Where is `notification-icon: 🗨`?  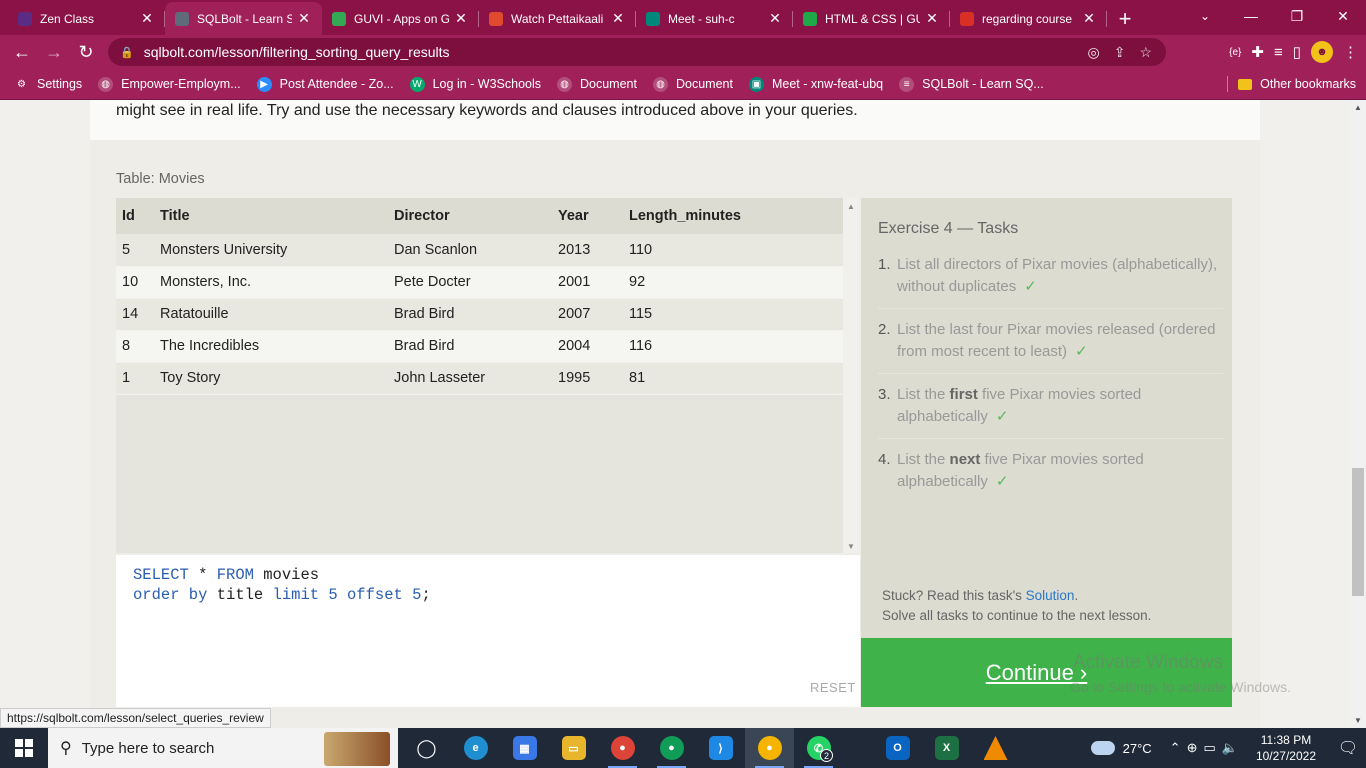
notification-icon: 🗨 is located at coordinates (1348, 748).